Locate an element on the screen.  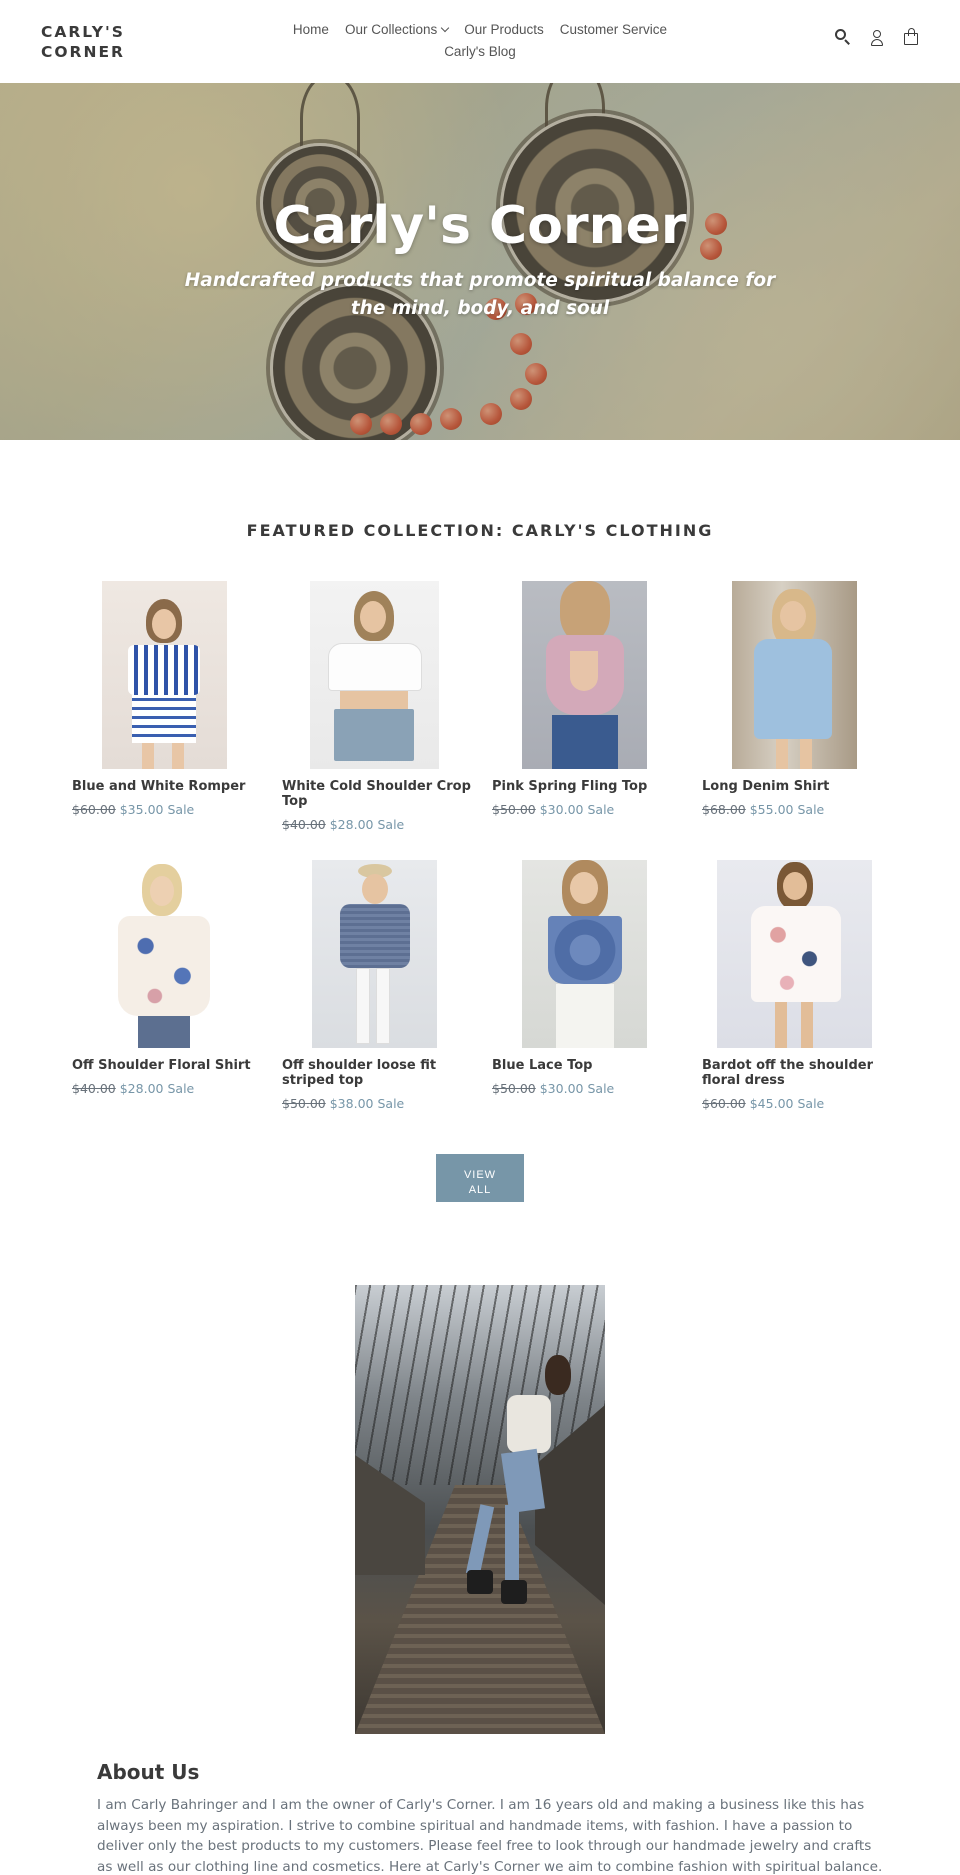
chevron-down-icon is located at coordinates (445, 28).